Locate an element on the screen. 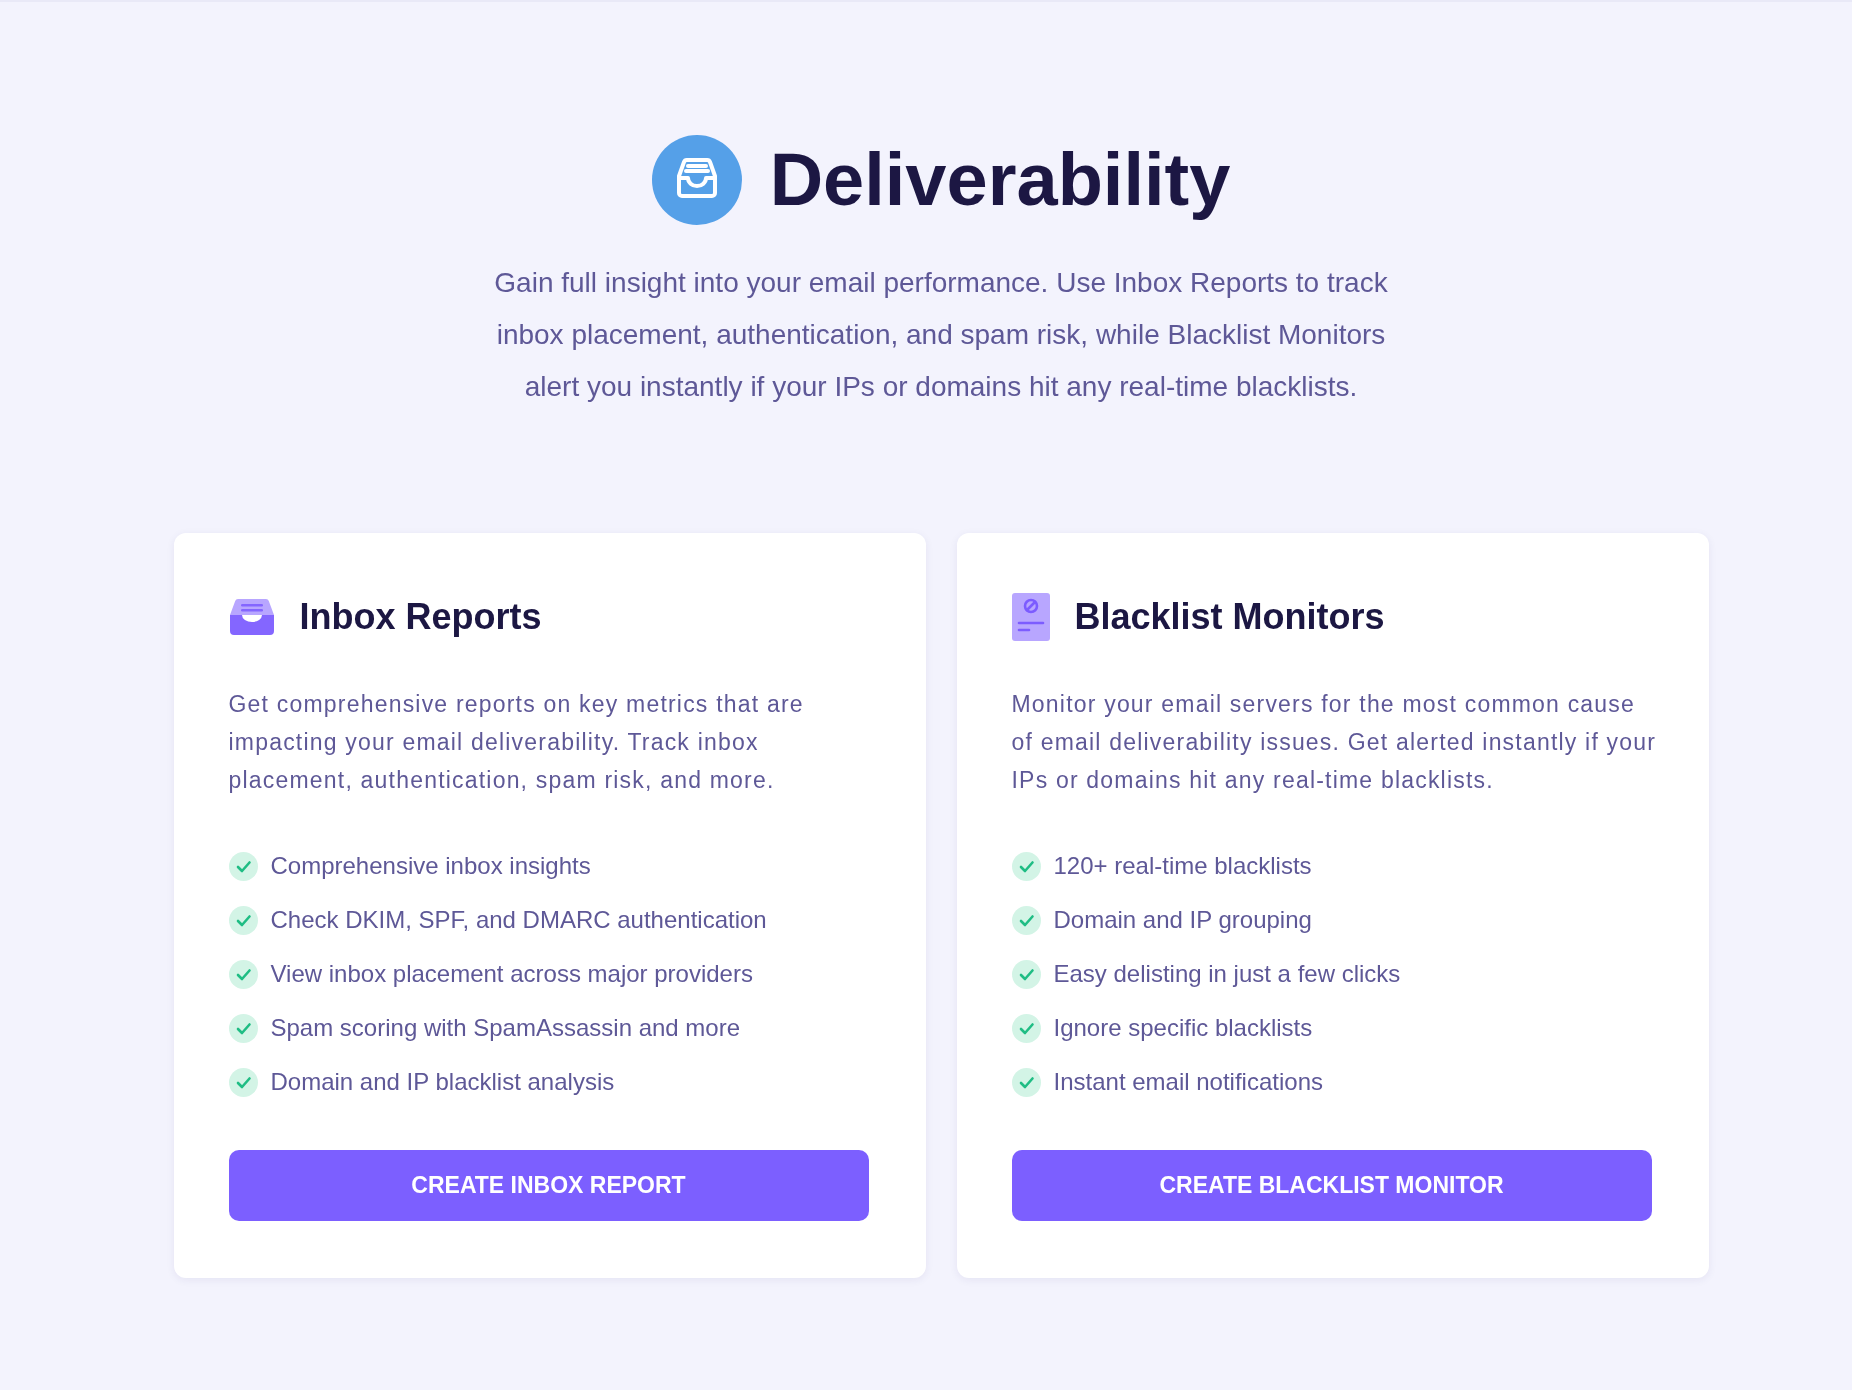 The width and height of the screenshot is (1852, 1390). feature-text: Instant email notifications is located at coordinates (1188, 1082).